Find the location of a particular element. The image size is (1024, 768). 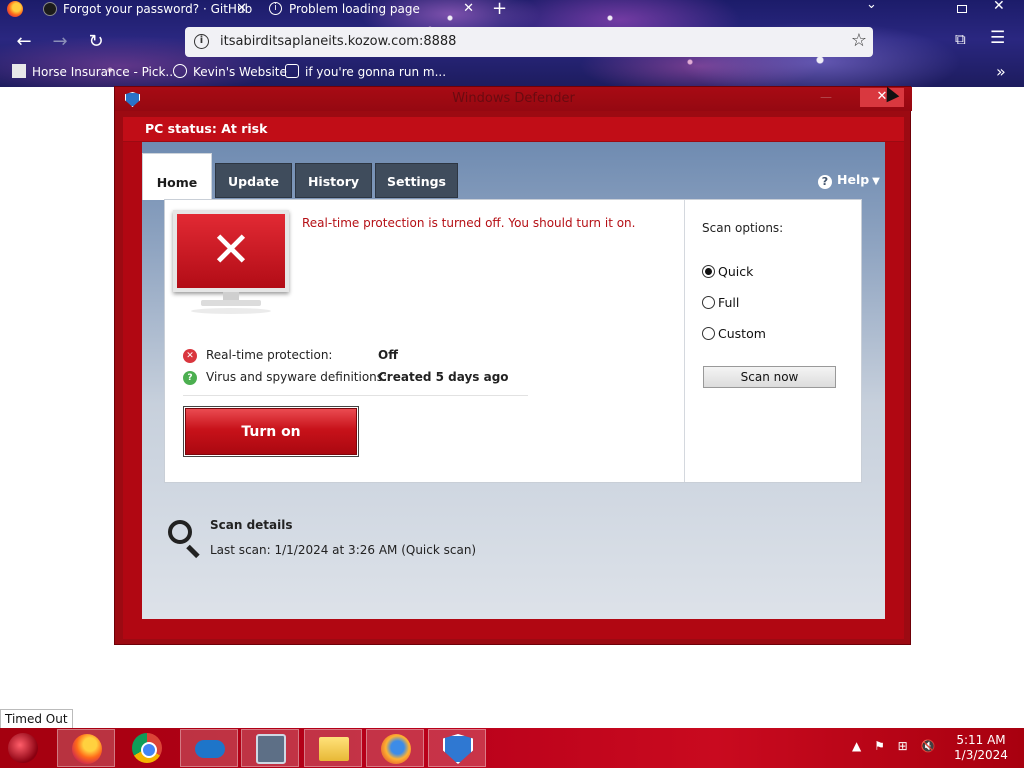

new-tab-button: + is located at coordinates (499, 9).